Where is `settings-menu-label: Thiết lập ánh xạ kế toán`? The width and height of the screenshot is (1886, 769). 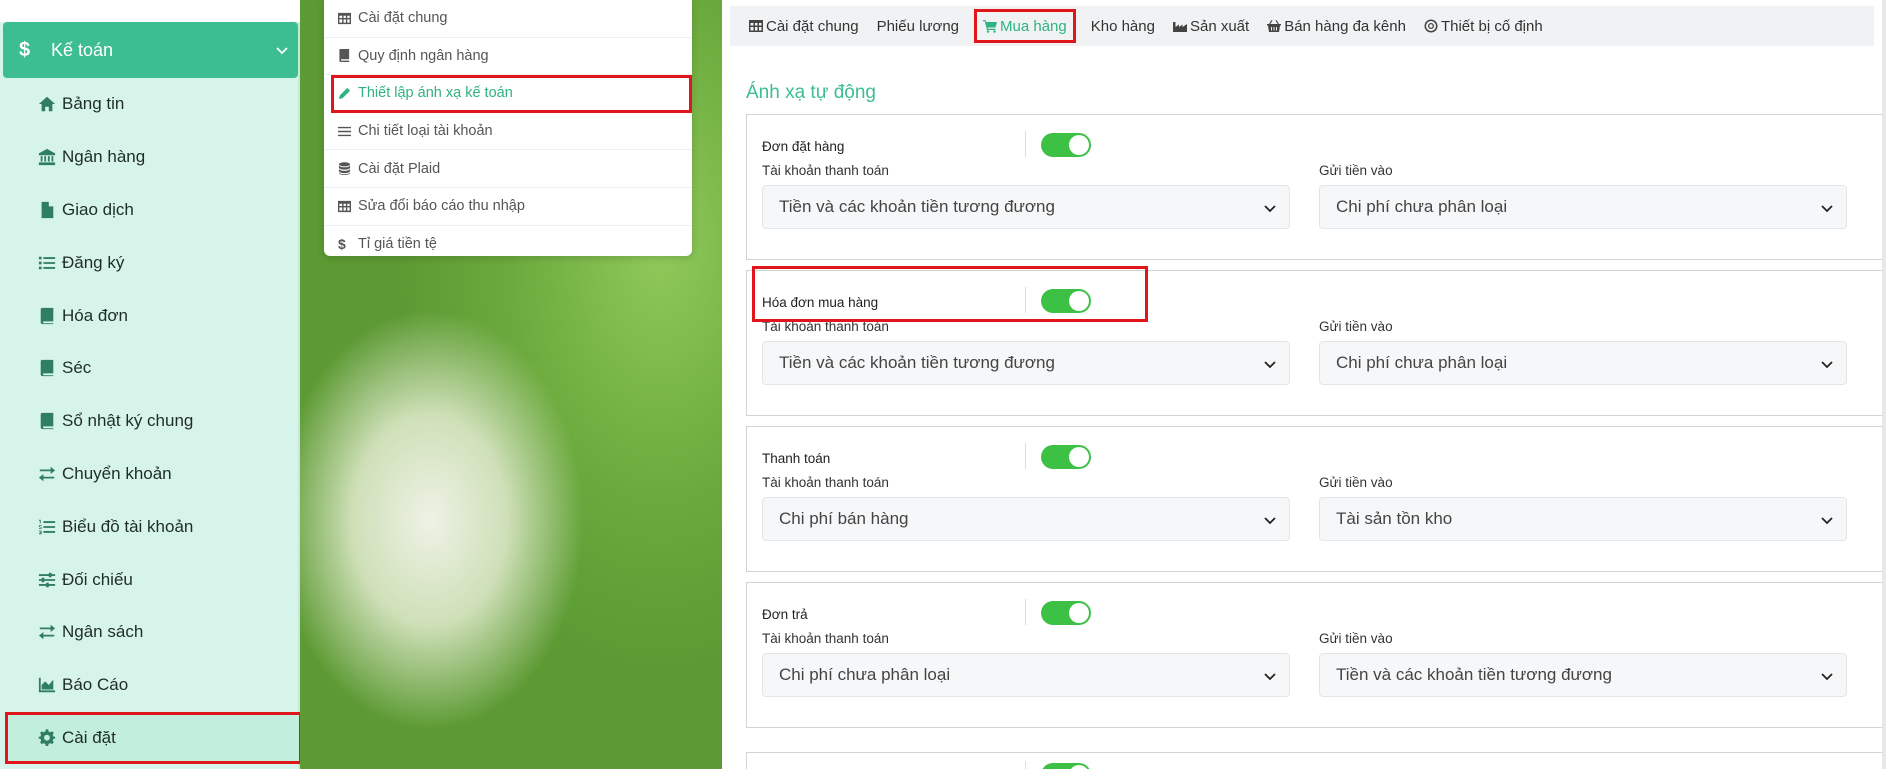
settings-menu-label: Thiết lập ánh xạ kế toán is located at coordinates (435, 93).